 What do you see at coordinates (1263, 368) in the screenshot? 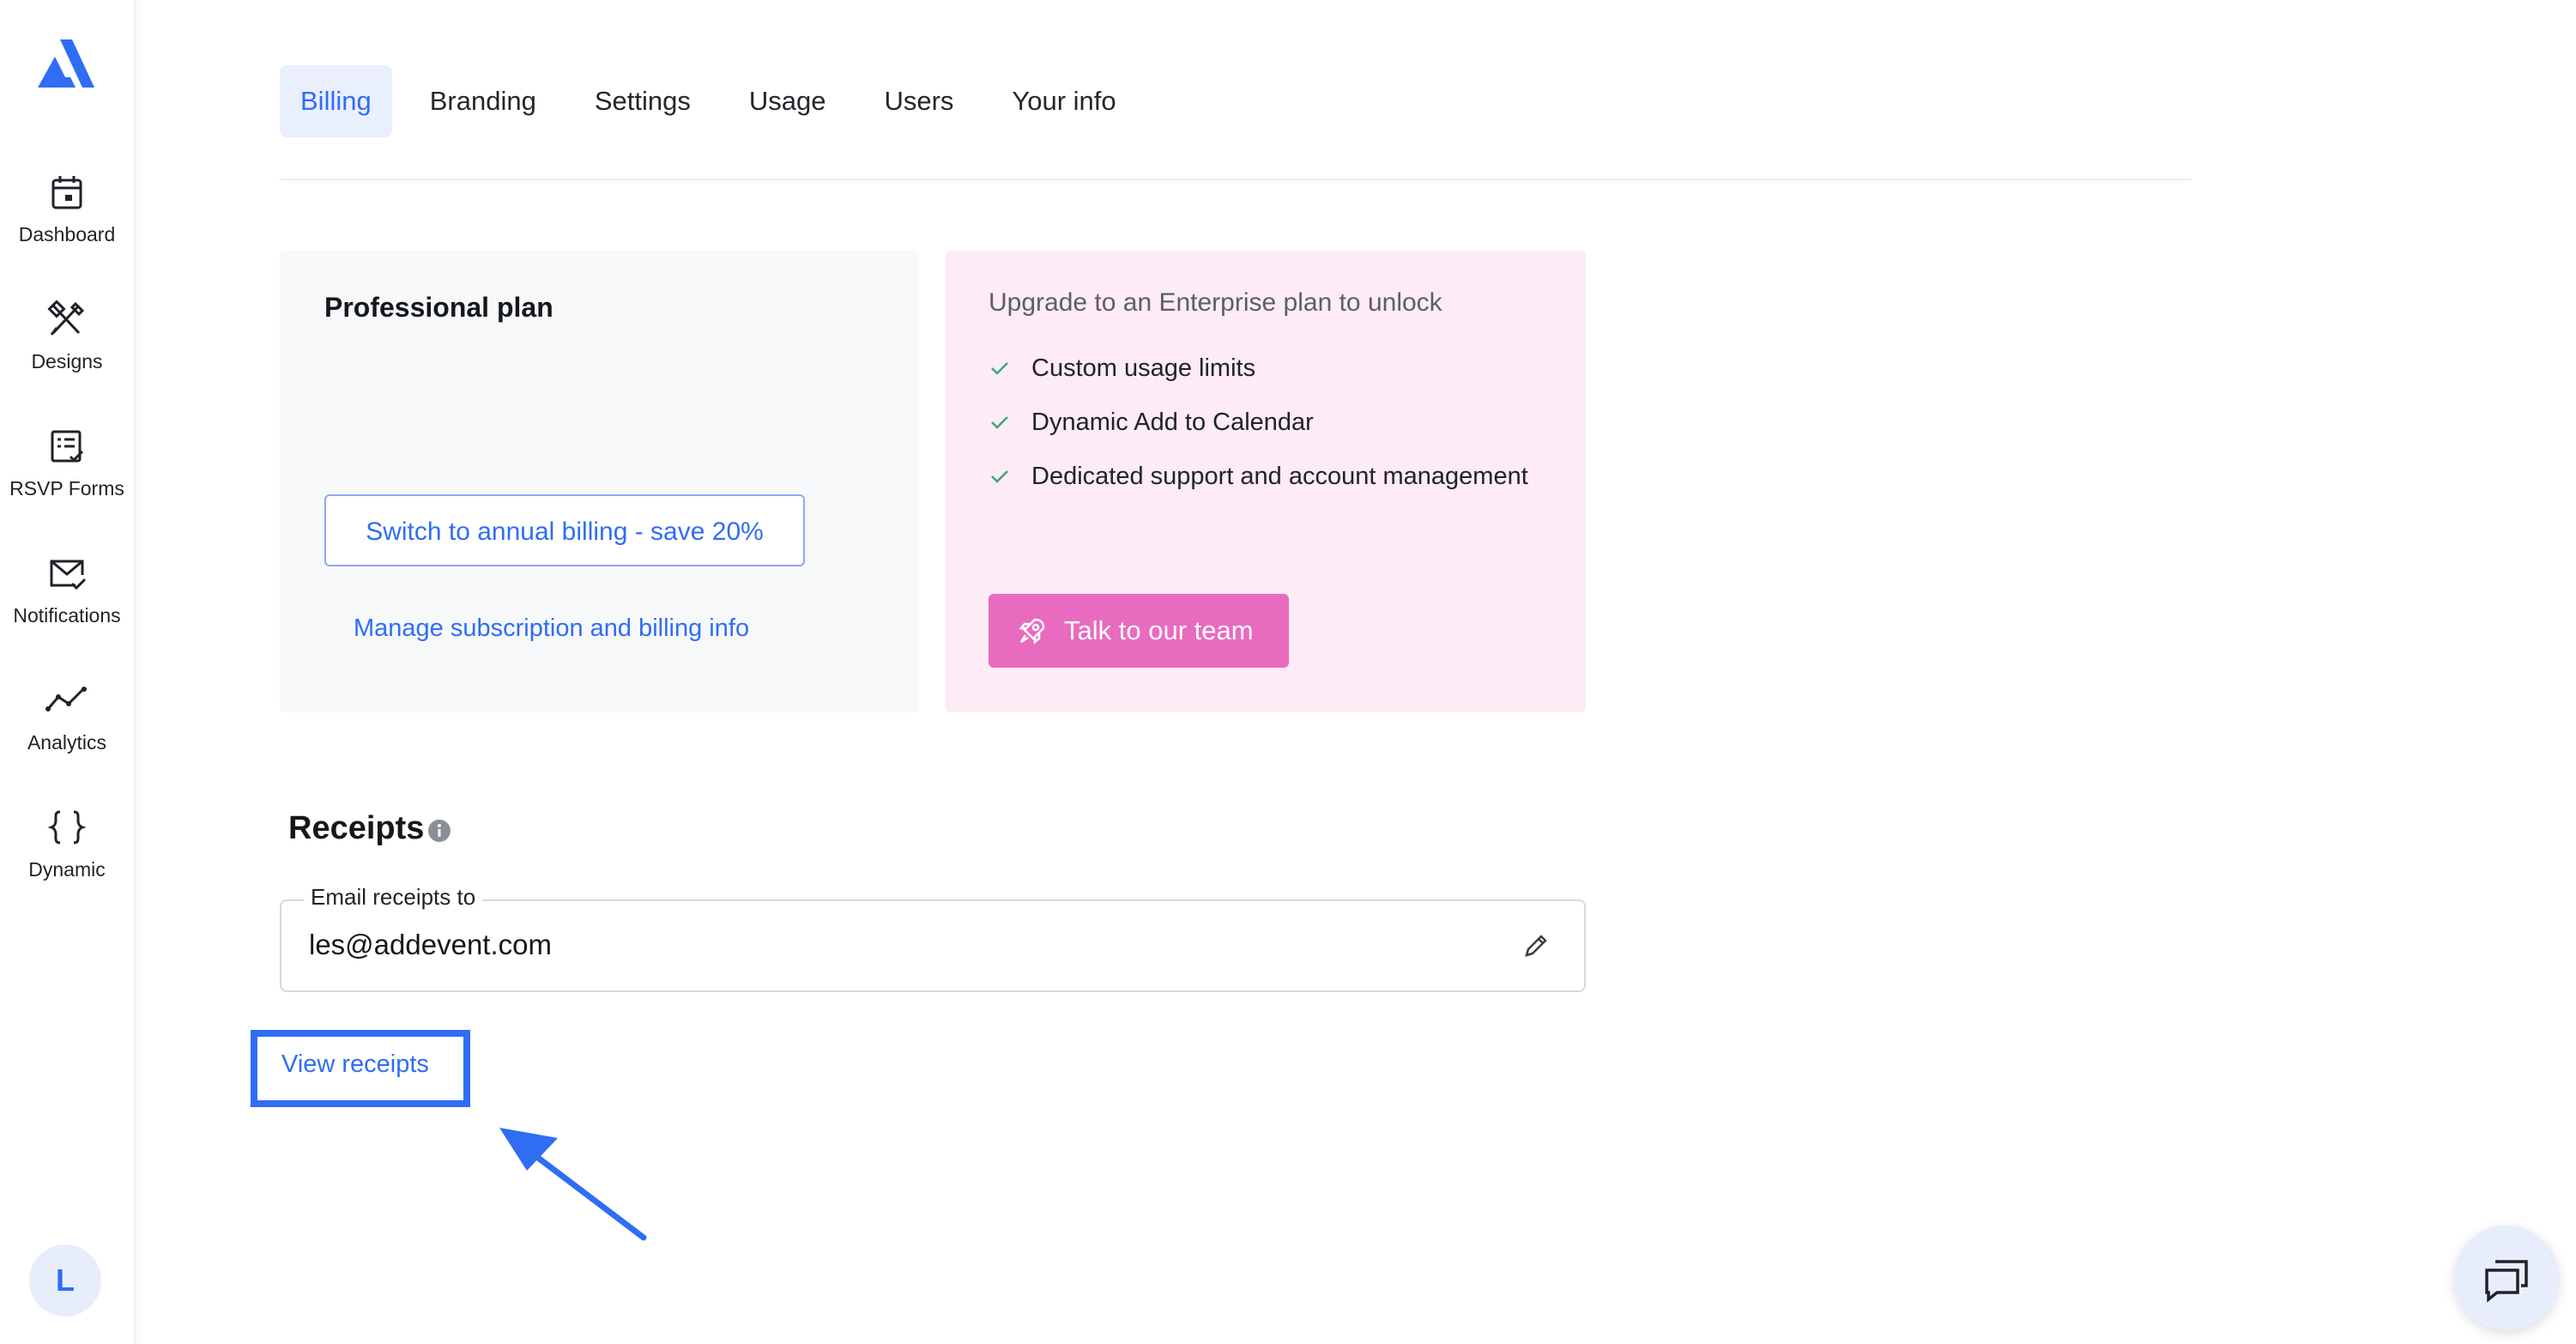
I see `list-item: Custom usage limits` at bounding box center [1263, 368].